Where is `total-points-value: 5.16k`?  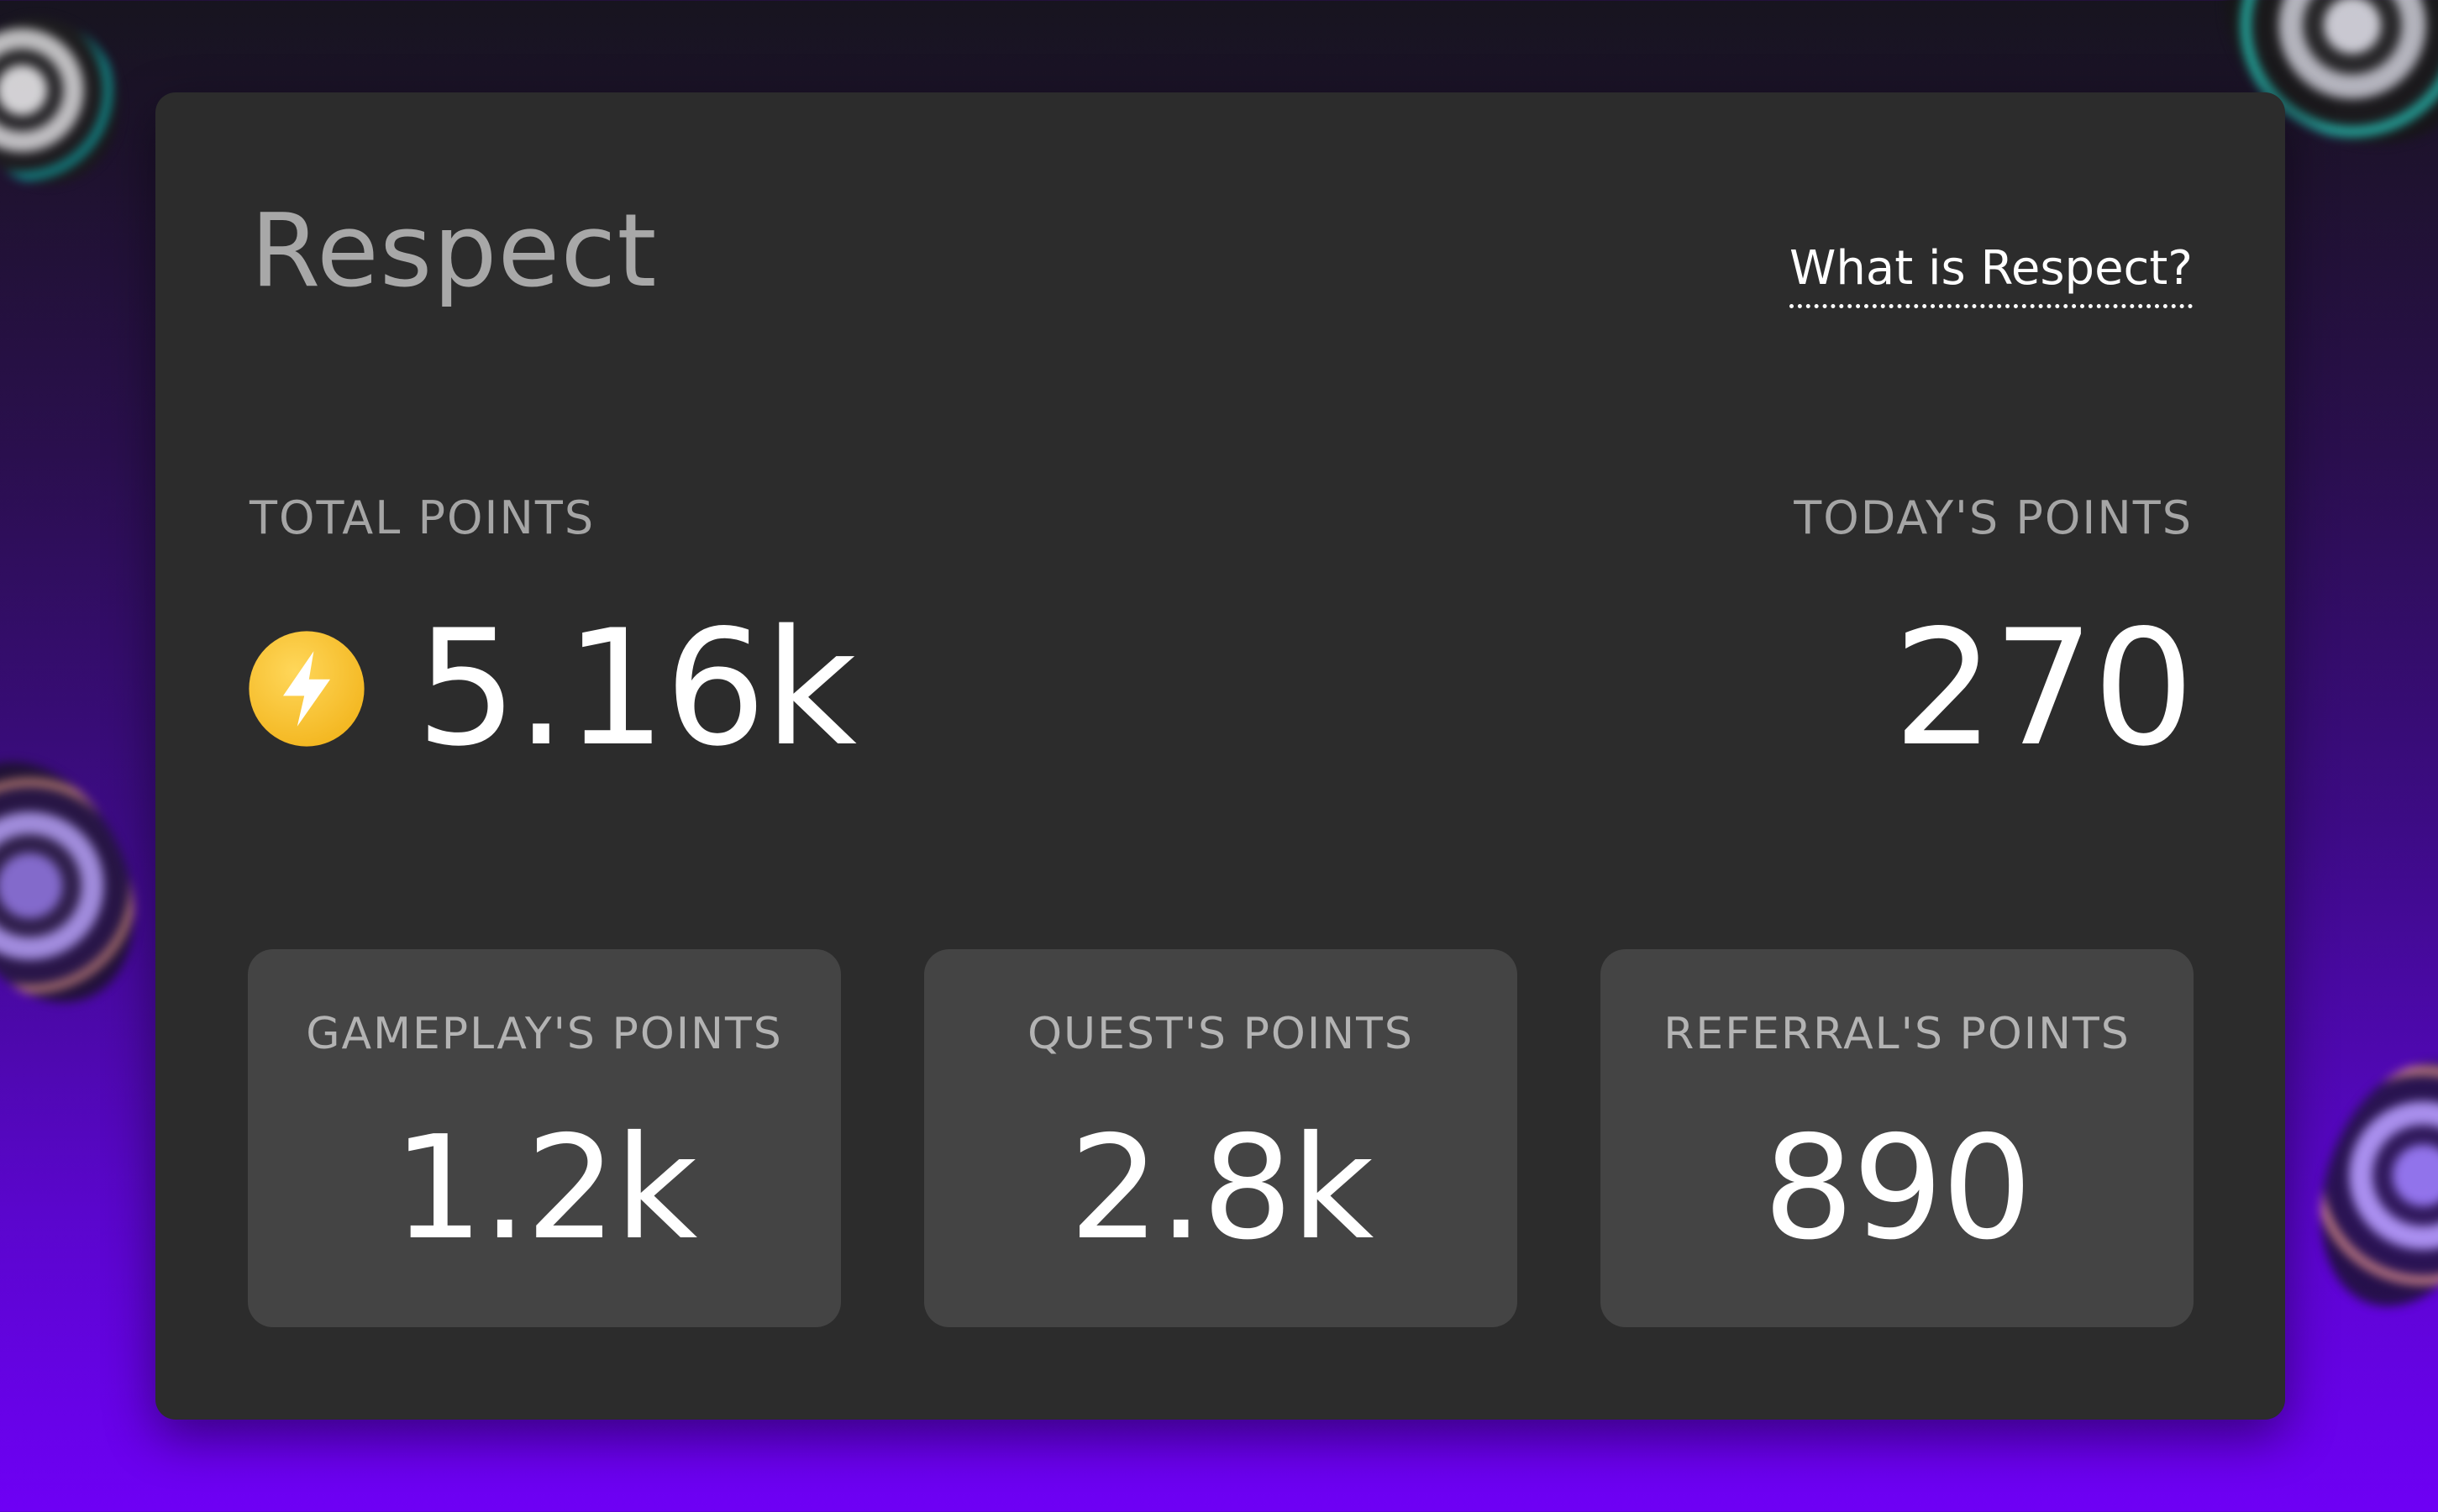 total-points-value: 5.16k is located at coordinates (636, 688).